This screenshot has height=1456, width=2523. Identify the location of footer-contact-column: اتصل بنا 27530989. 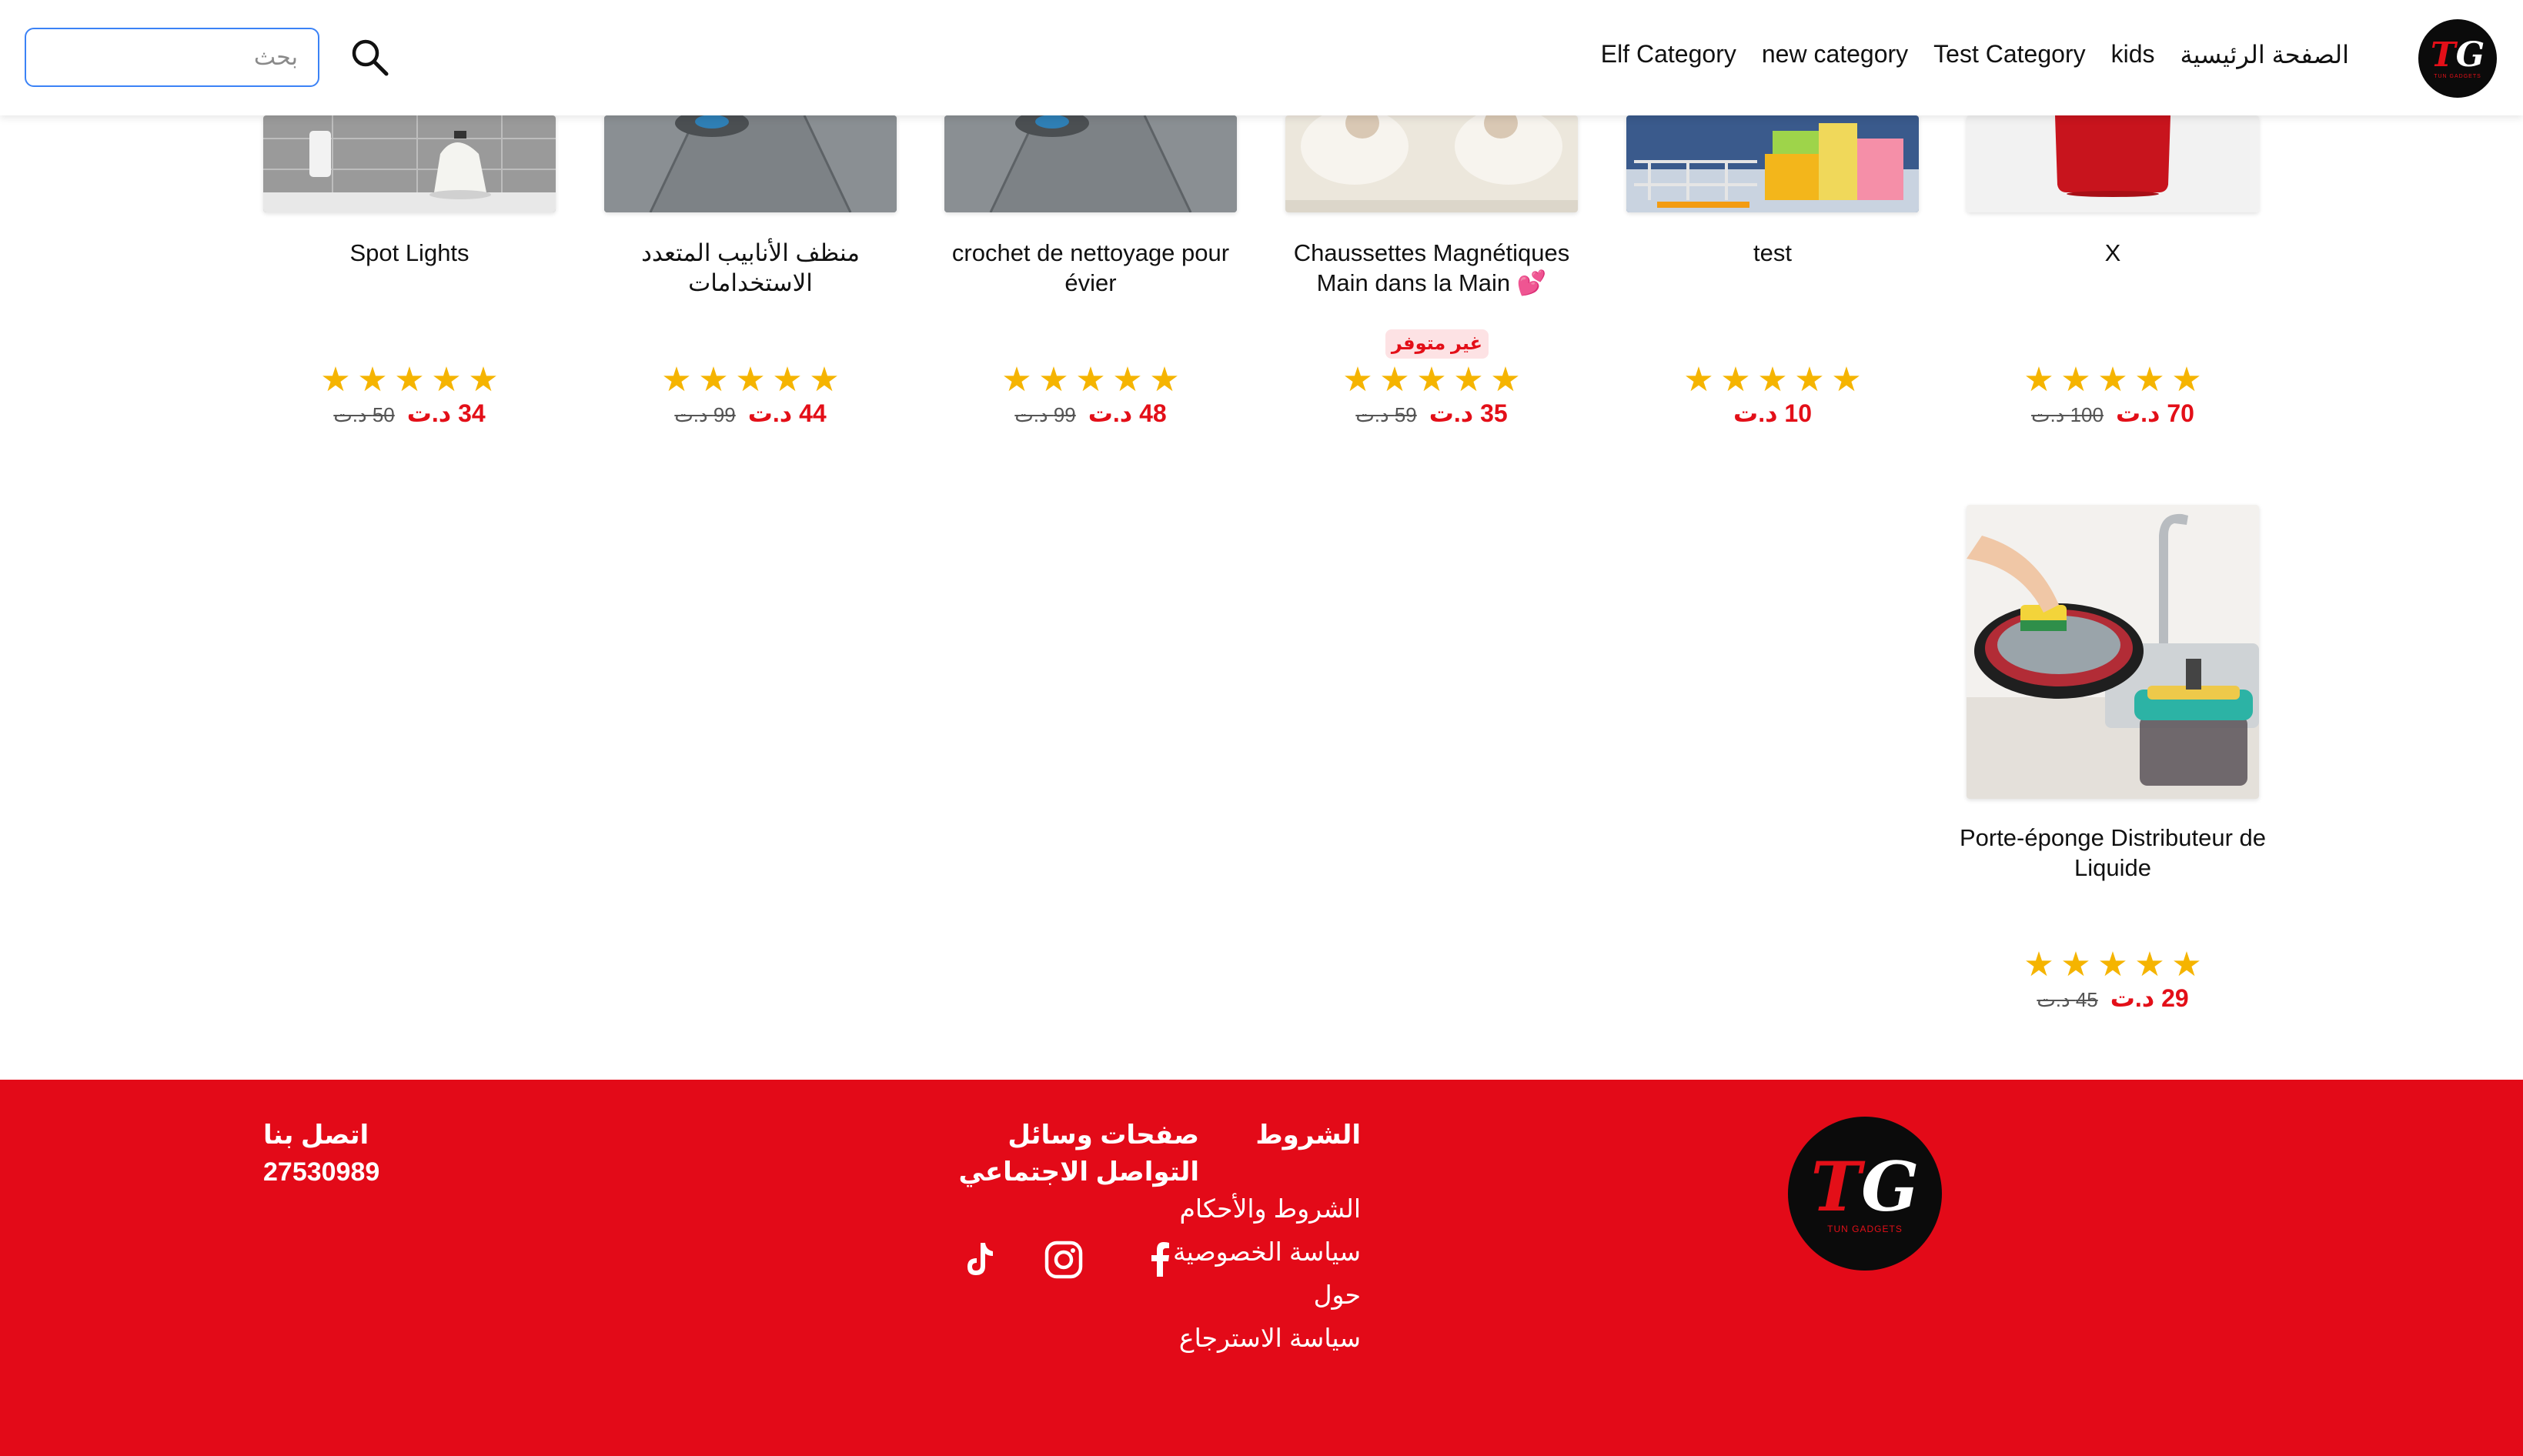
(340, 1154).